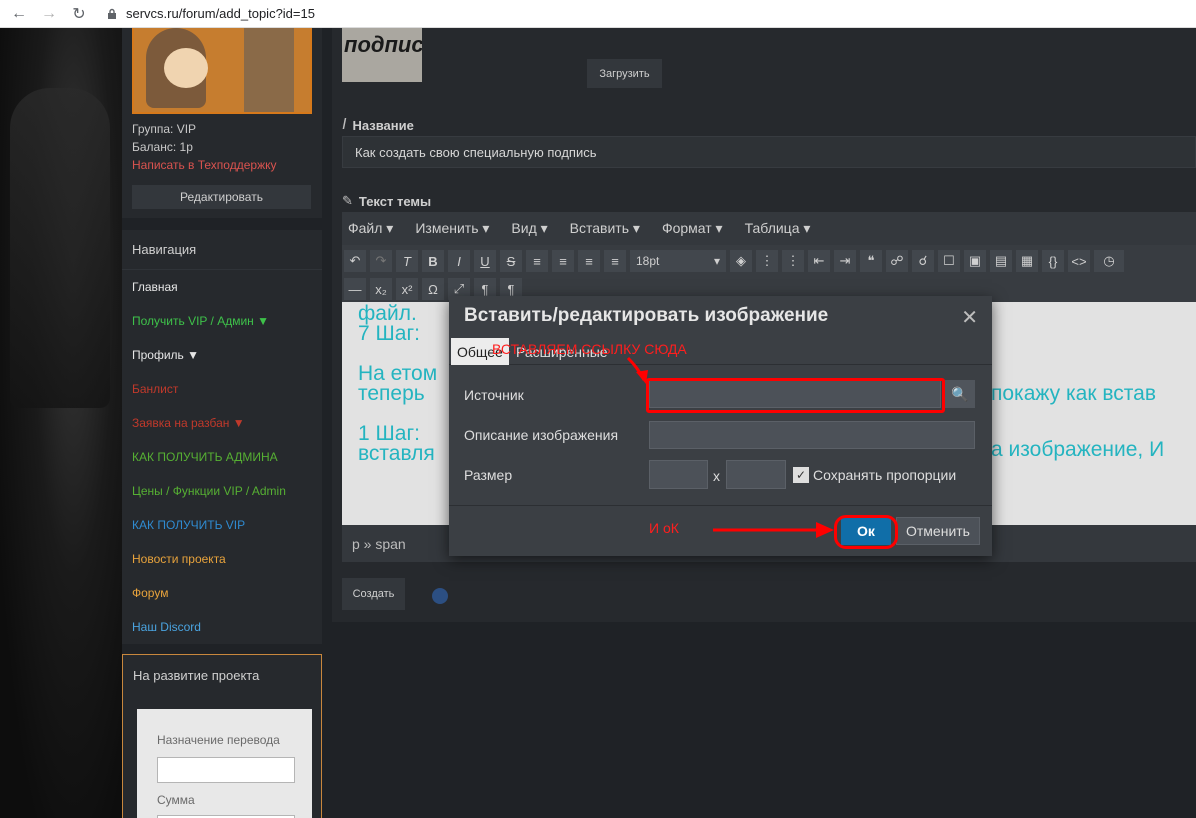 The image size is (1196, 818). What do you see at coordinates (598, 14) in the screenshot?
I see `browser-toolbar: ← → ↻ servcs.ru/forum/add_topic?id=15` at bounding box center [598, 14].